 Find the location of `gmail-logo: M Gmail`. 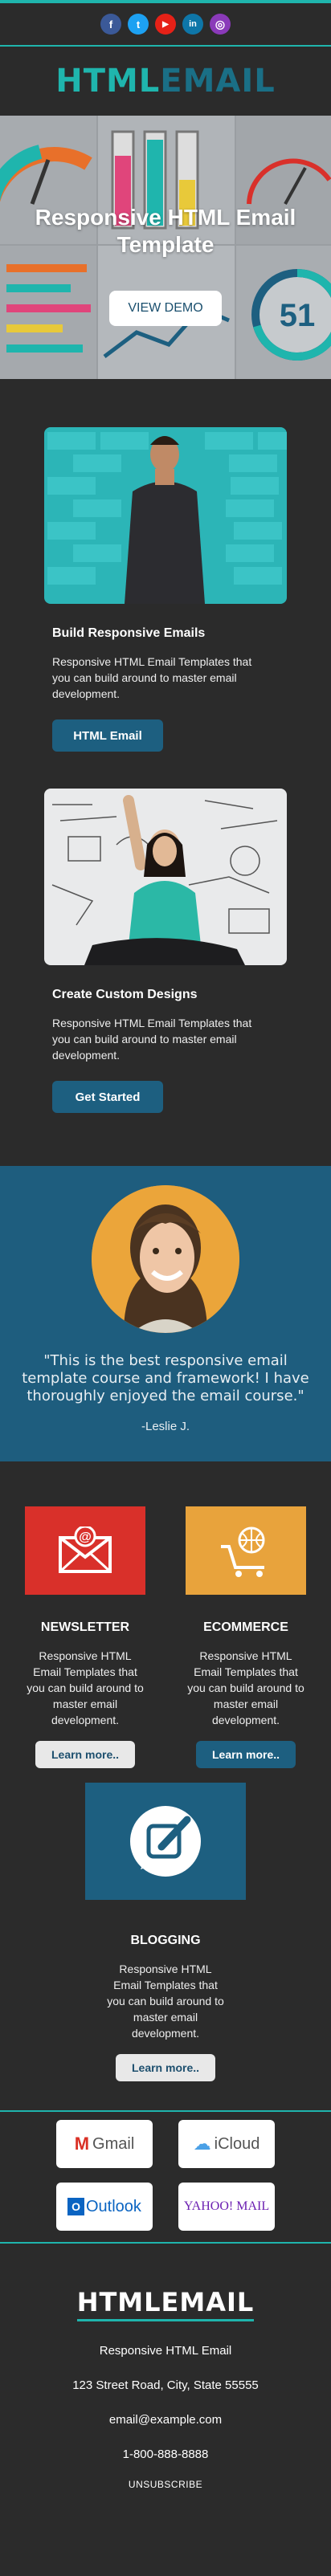

gmail-logo: M Gmail is located at coordinates (104, 2144).